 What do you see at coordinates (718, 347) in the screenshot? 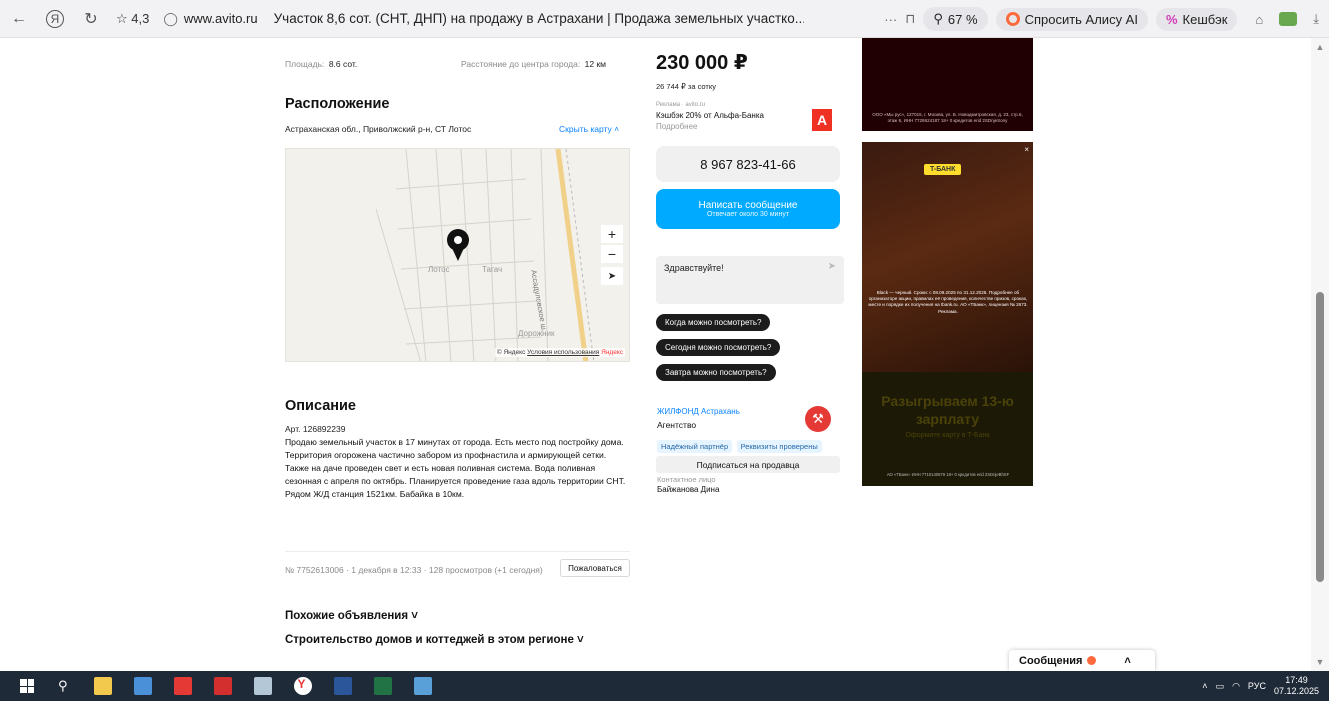
I see `quick-reply-2: Сегодня можно посмотреть?` at bounding box center [718, 347].